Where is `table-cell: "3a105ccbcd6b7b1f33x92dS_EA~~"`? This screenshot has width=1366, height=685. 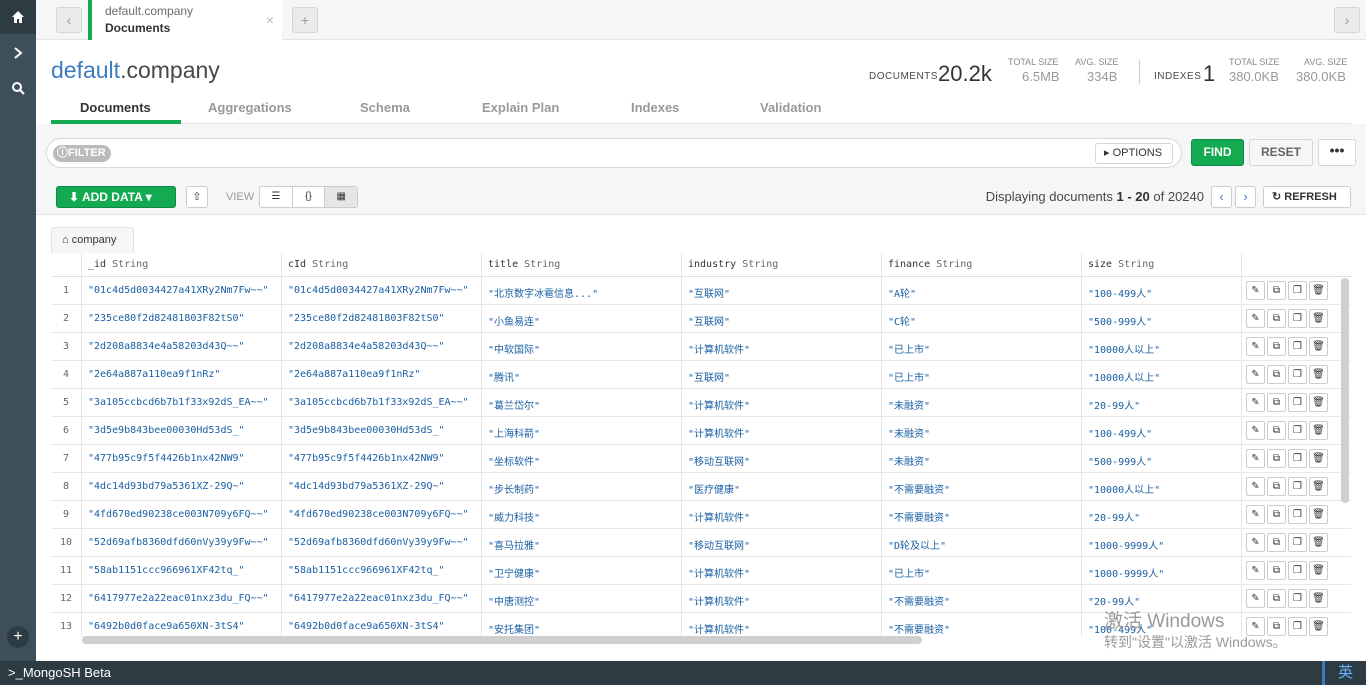 table-cell: "3a105ccbcd6b7b1f33x92dS_EA~~" is located at coordinates (383, 402).